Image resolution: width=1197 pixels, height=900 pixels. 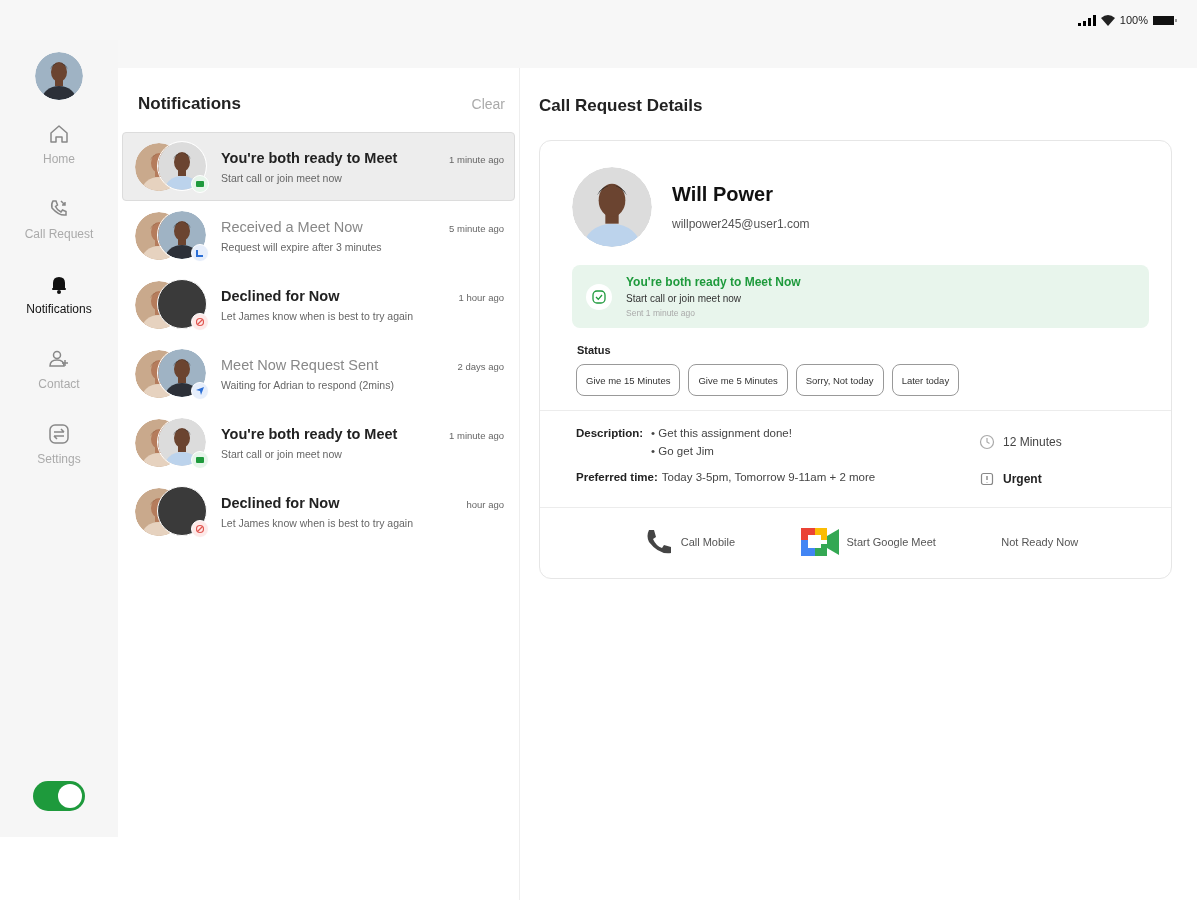 I want to click on status-option-button: Give me 5 Minutes, so click(x=738, y=380).